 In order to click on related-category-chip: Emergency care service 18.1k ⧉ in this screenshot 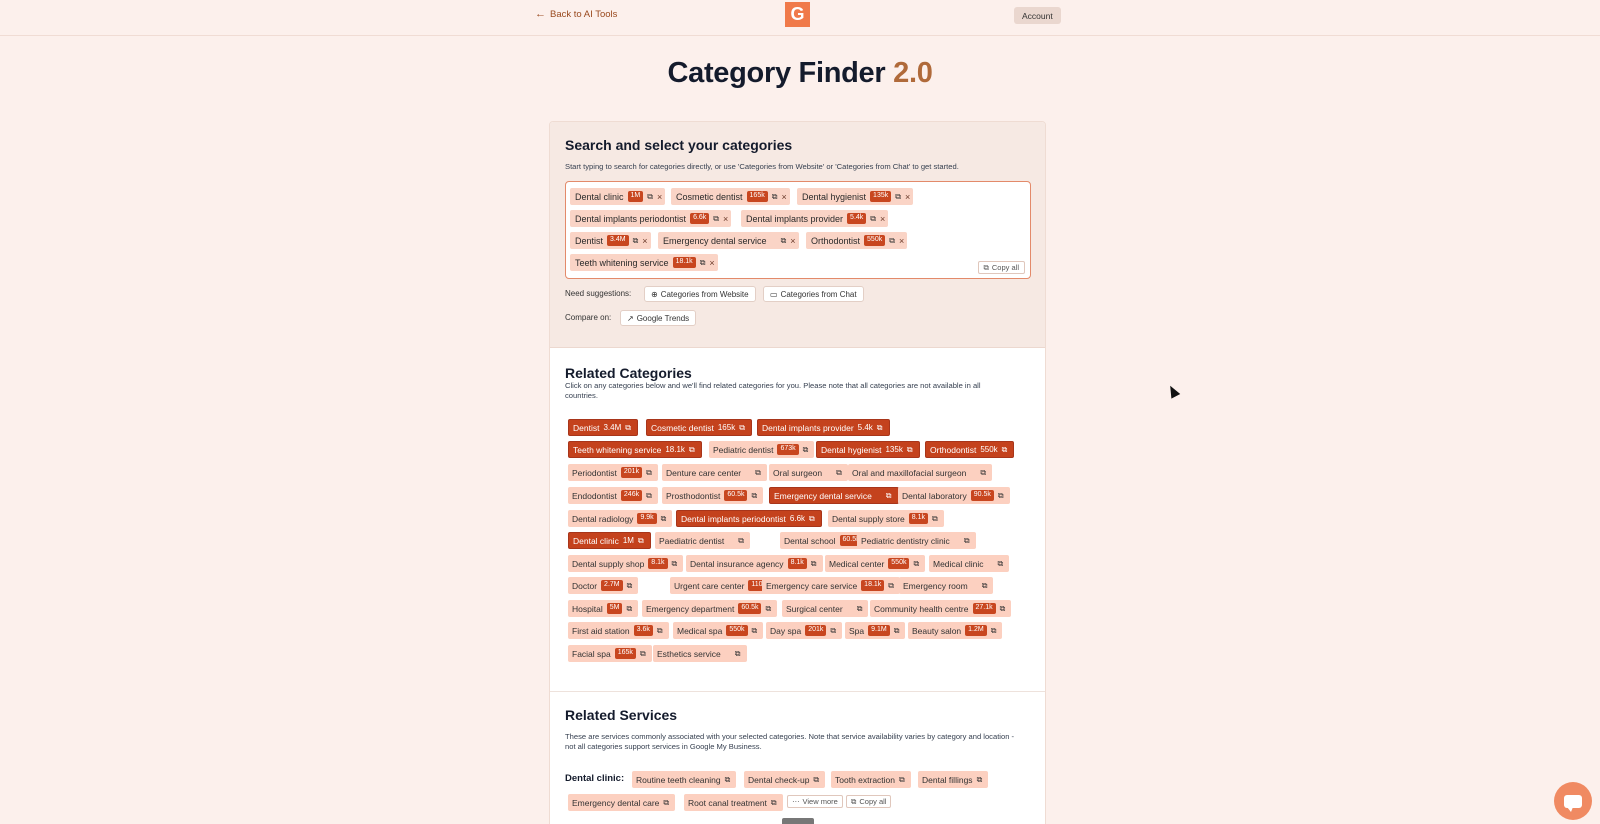, I will do `click(831, 585)`.